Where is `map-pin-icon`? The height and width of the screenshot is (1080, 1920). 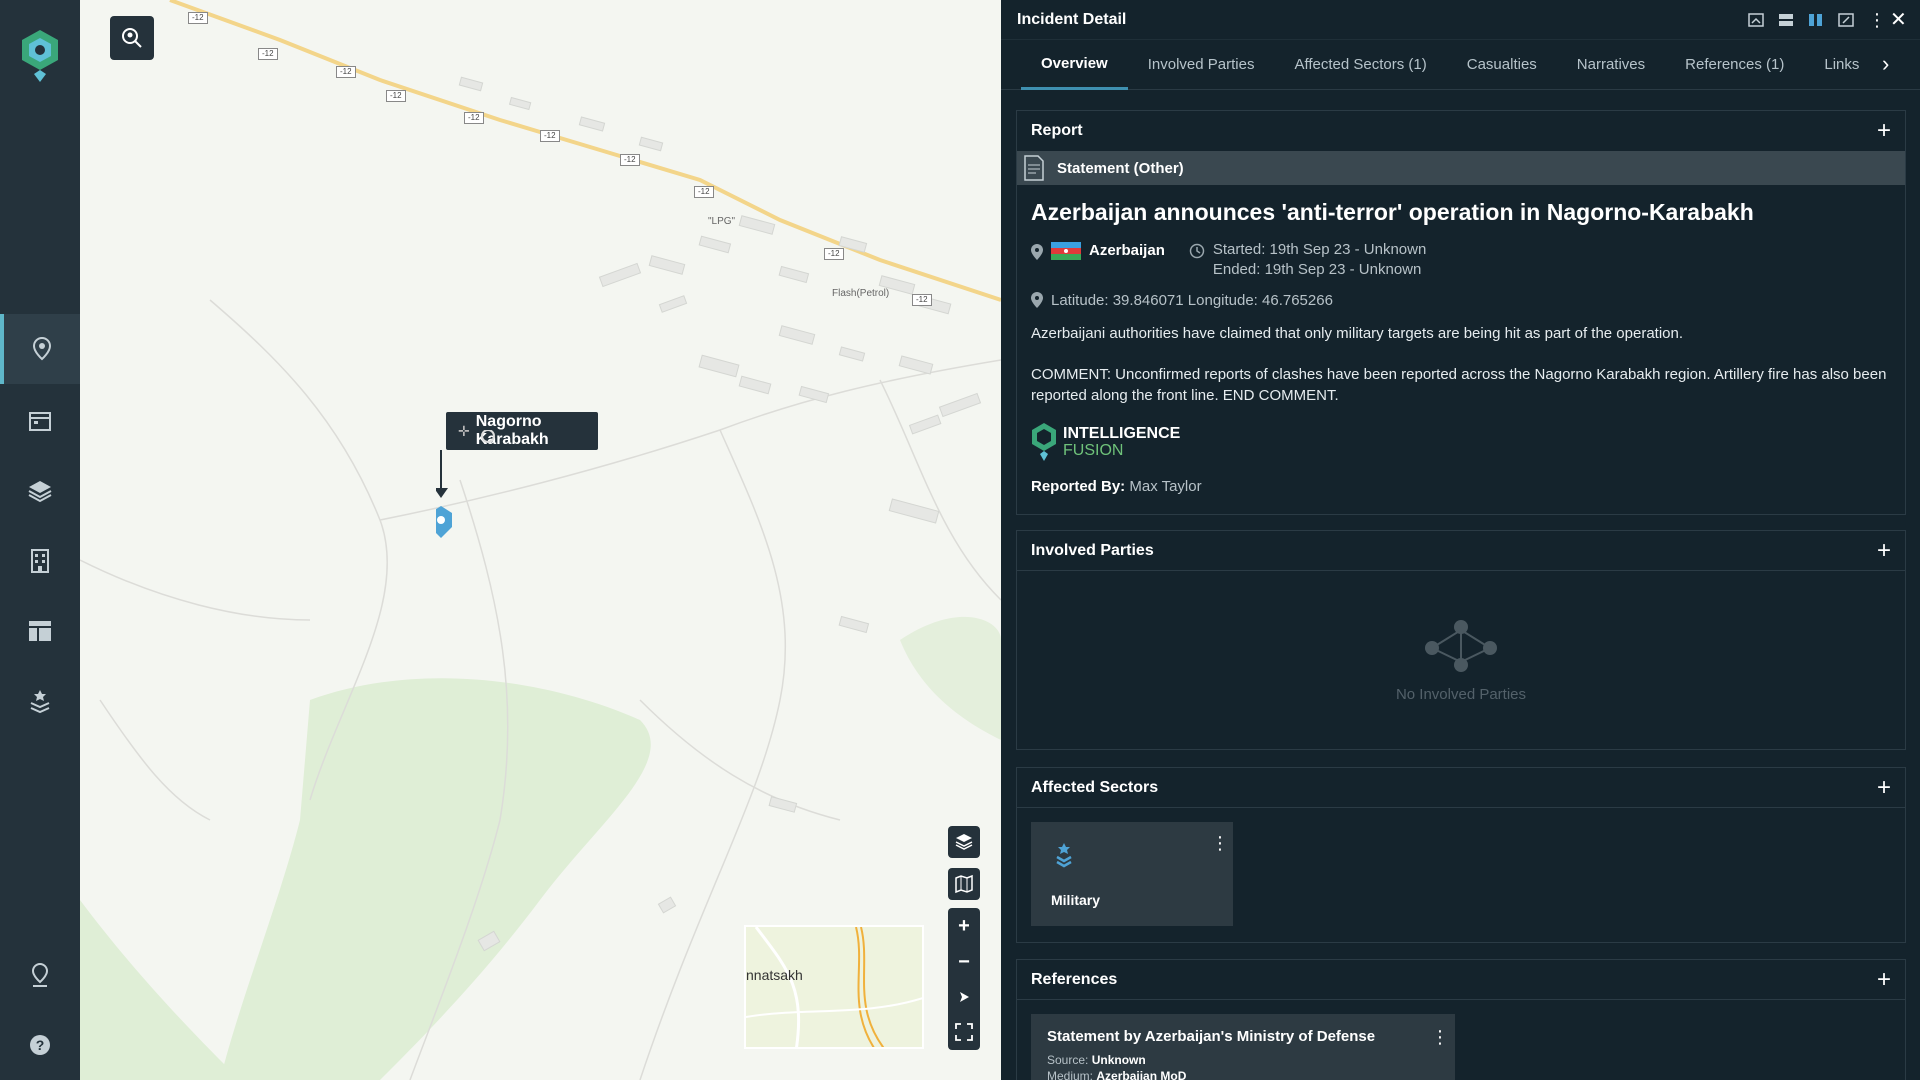 map-pin-icon is located at coordinates (42, 348).